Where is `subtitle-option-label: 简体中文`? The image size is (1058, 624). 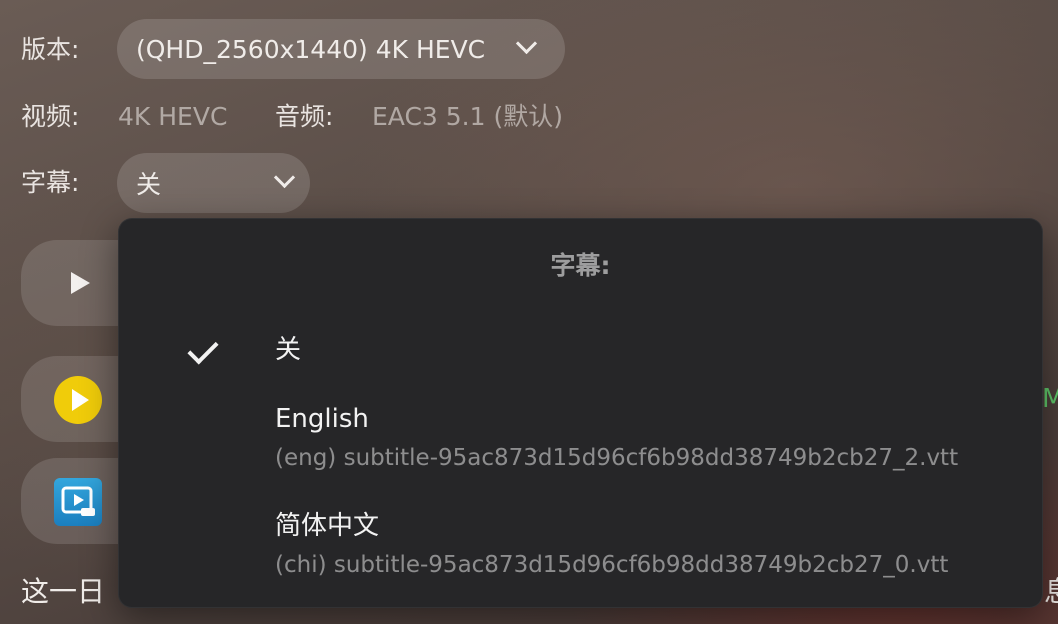
subtitle-option-label: 简体中文 is located at coordinates (327, 526).